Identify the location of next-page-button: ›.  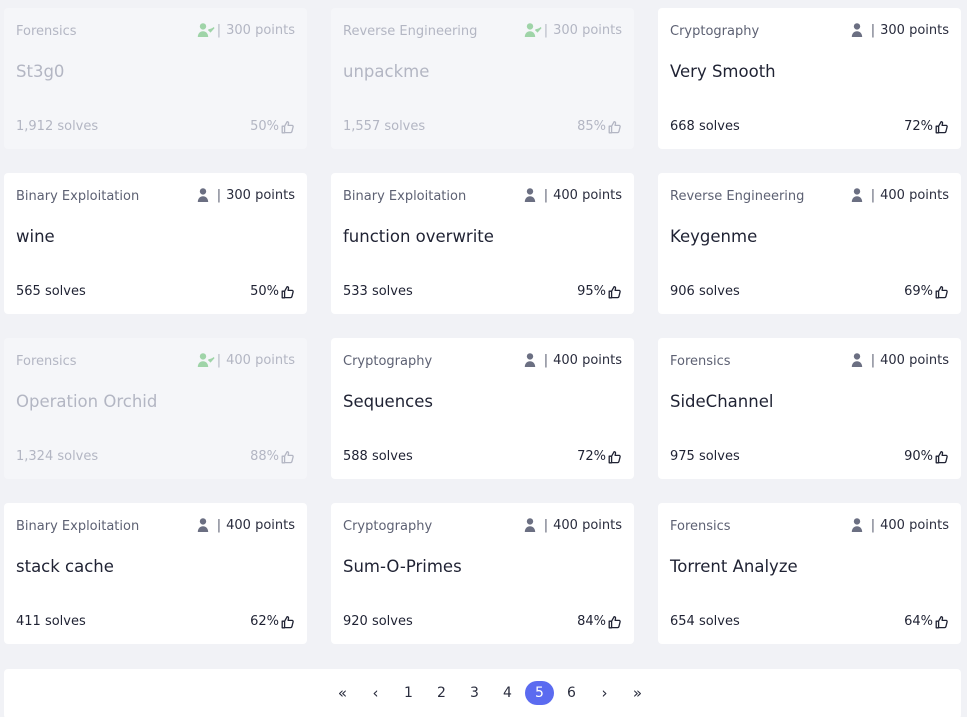
(604, 693).